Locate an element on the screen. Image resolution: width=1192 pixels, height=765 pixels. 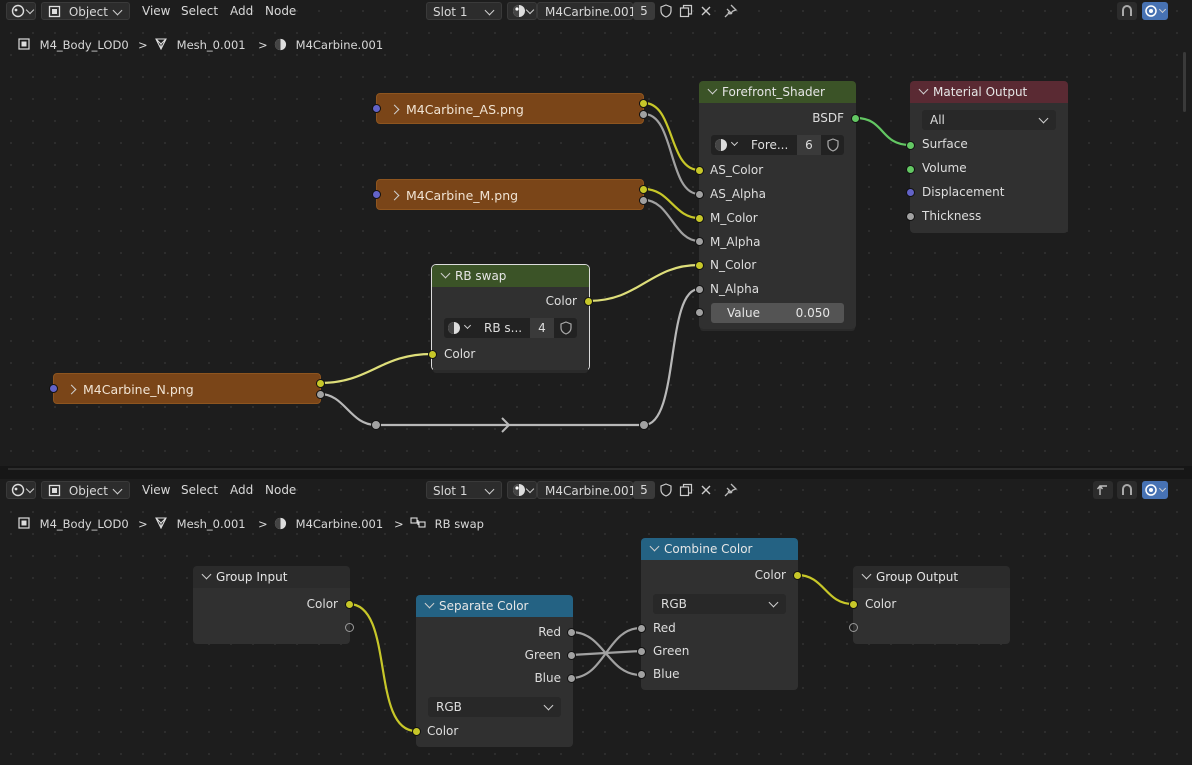
texture-node-m: M4Carbine_M.png is located at coordinates (510, 194).